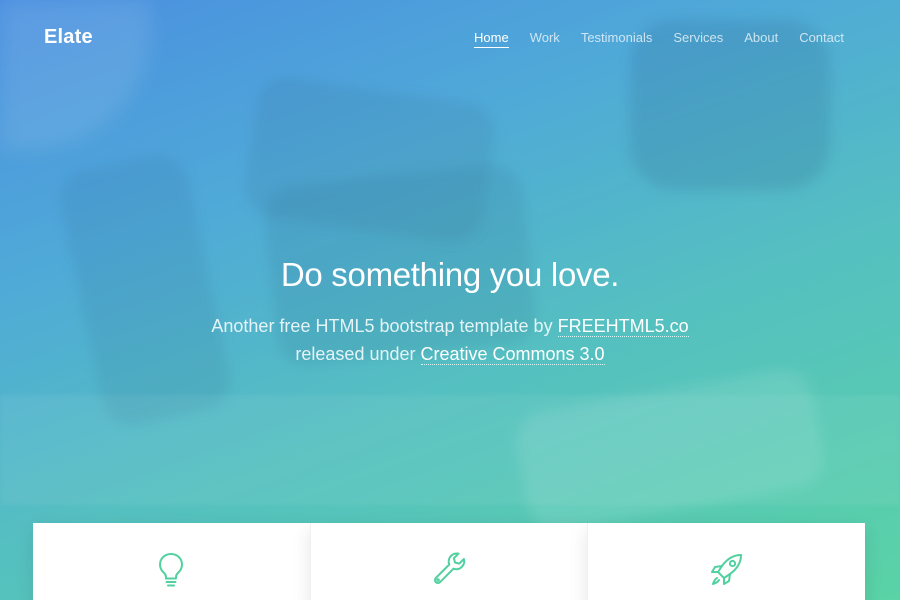 Image resolution: width=900 pixels, height=600 pixels. Describe the element at coordinates (623, 326) in the screenshot. I see `freehtml5-link: FREEHTML5.co` at that location.